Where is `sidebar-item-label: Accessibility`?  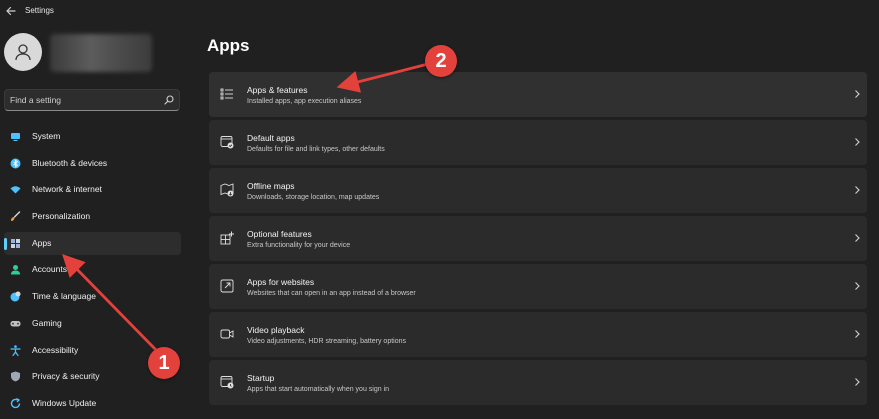 sidebar-item-label: Accessibility is located at coordinates (55, 349).